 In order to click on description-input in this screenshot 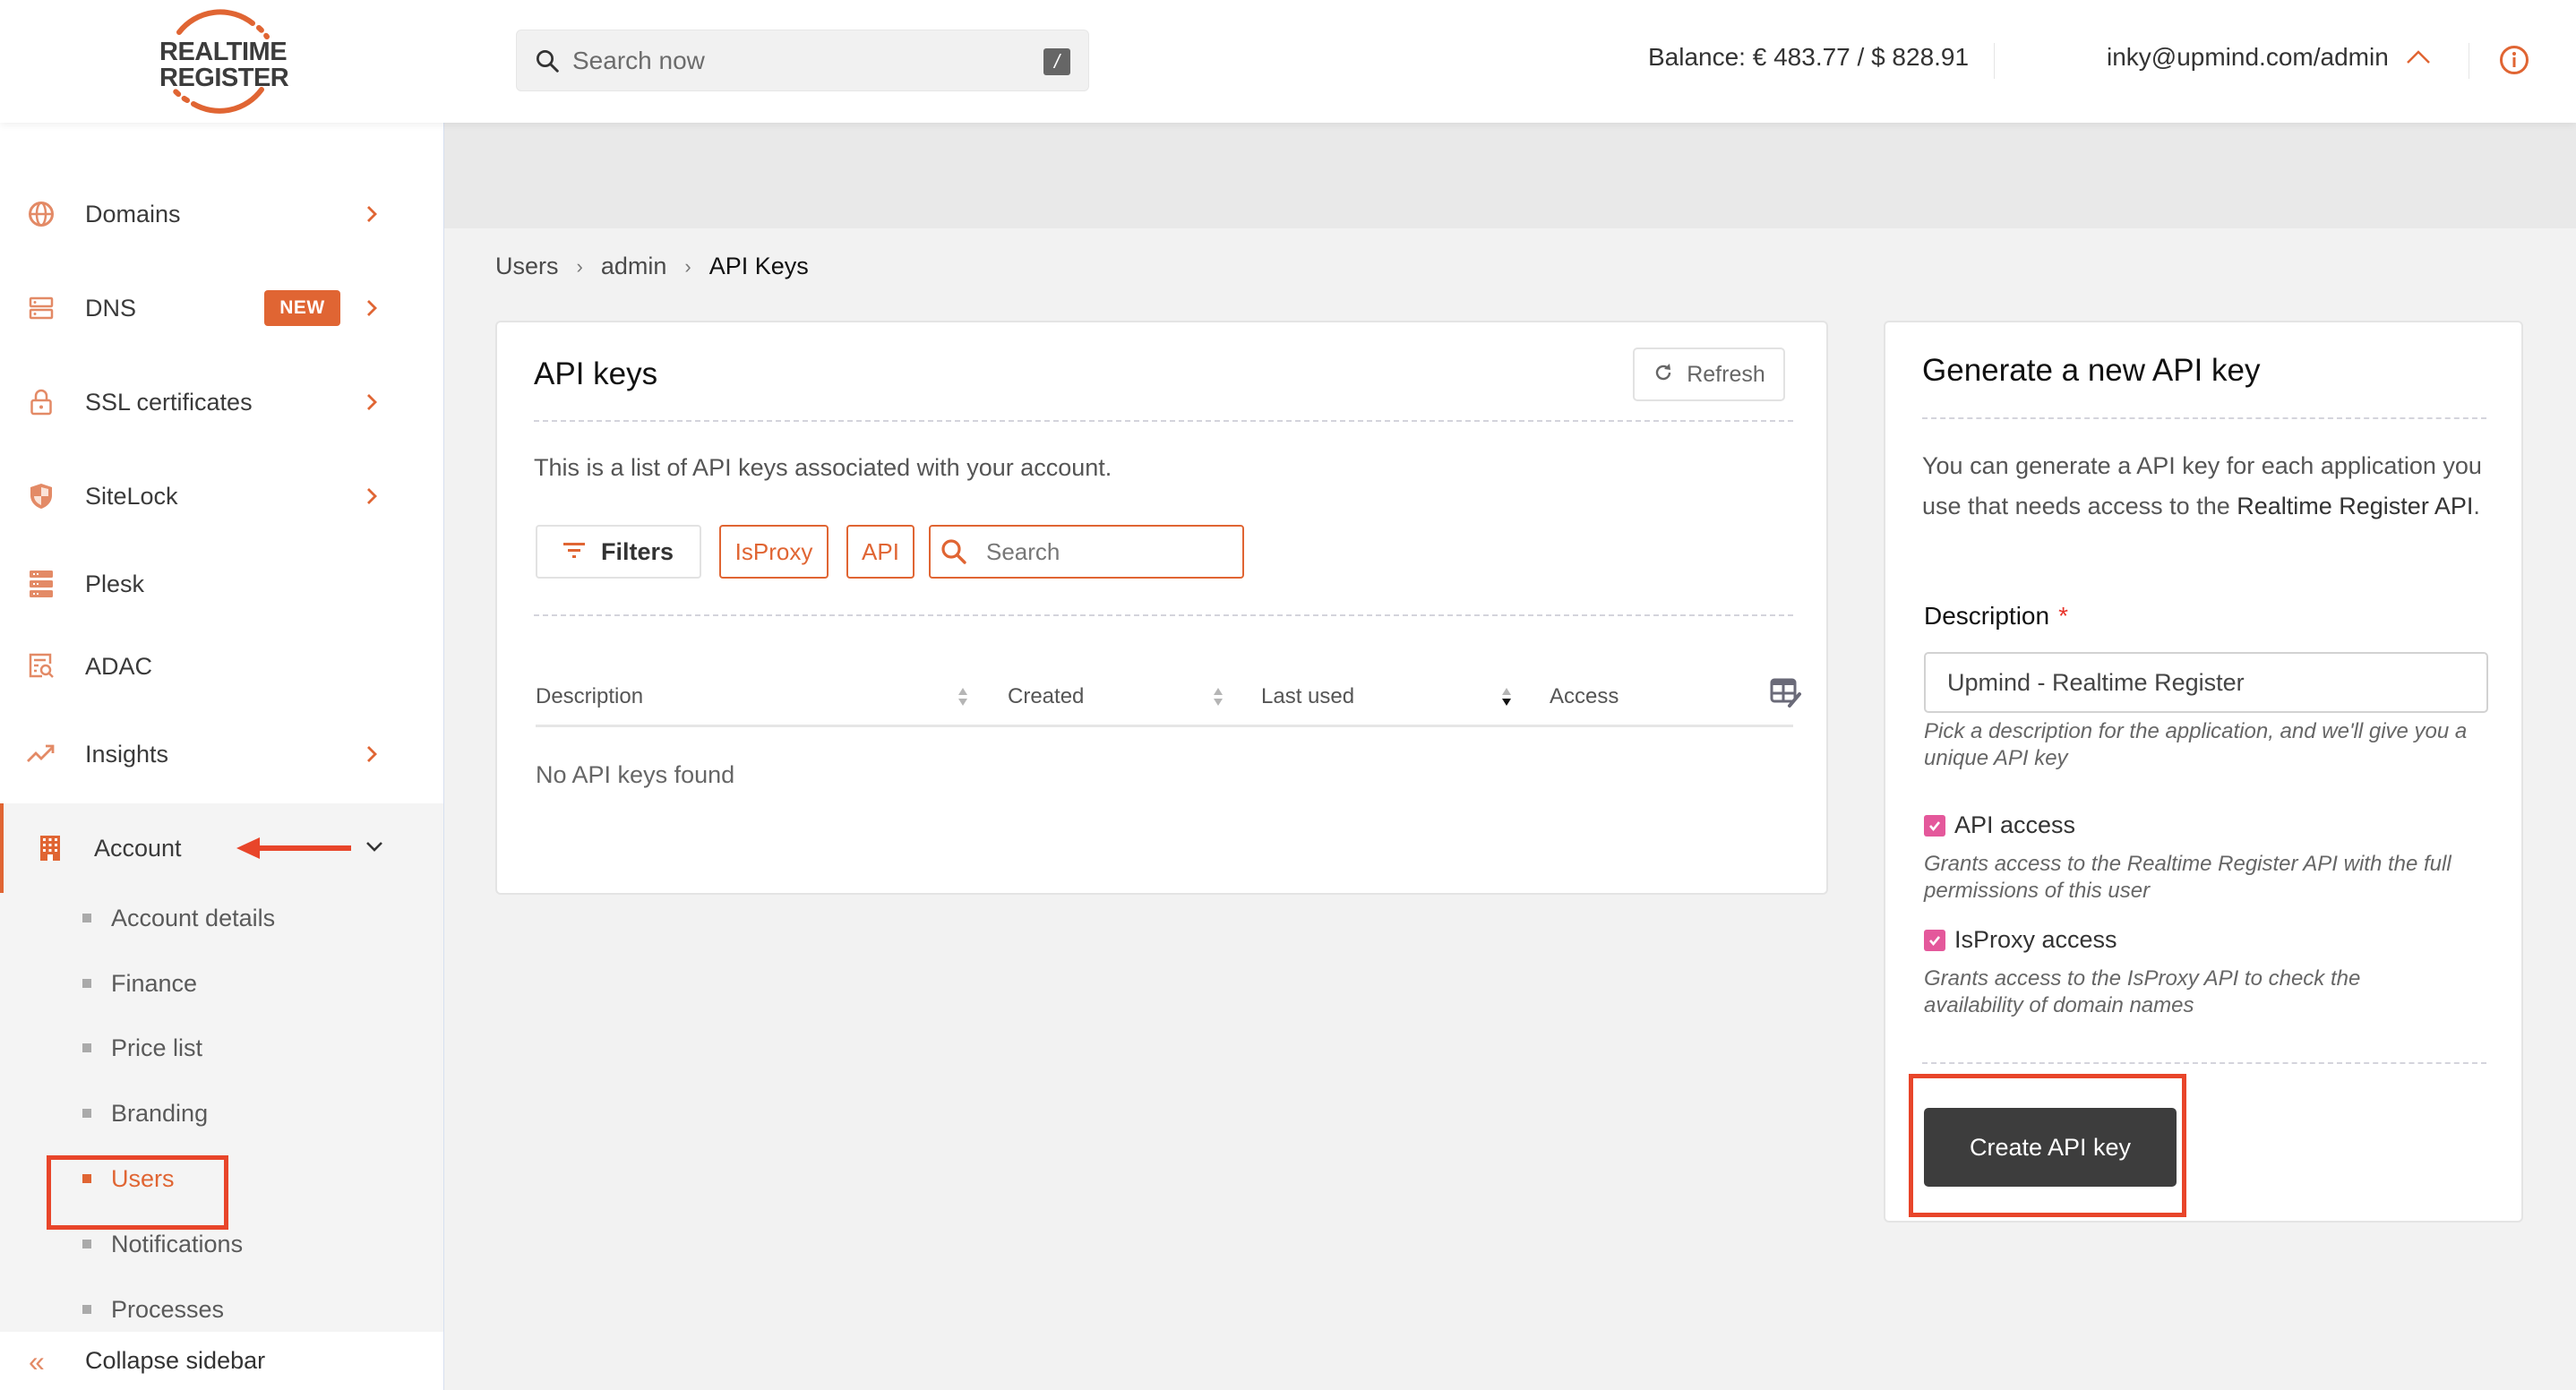, I will do `click(2206, 683)`.